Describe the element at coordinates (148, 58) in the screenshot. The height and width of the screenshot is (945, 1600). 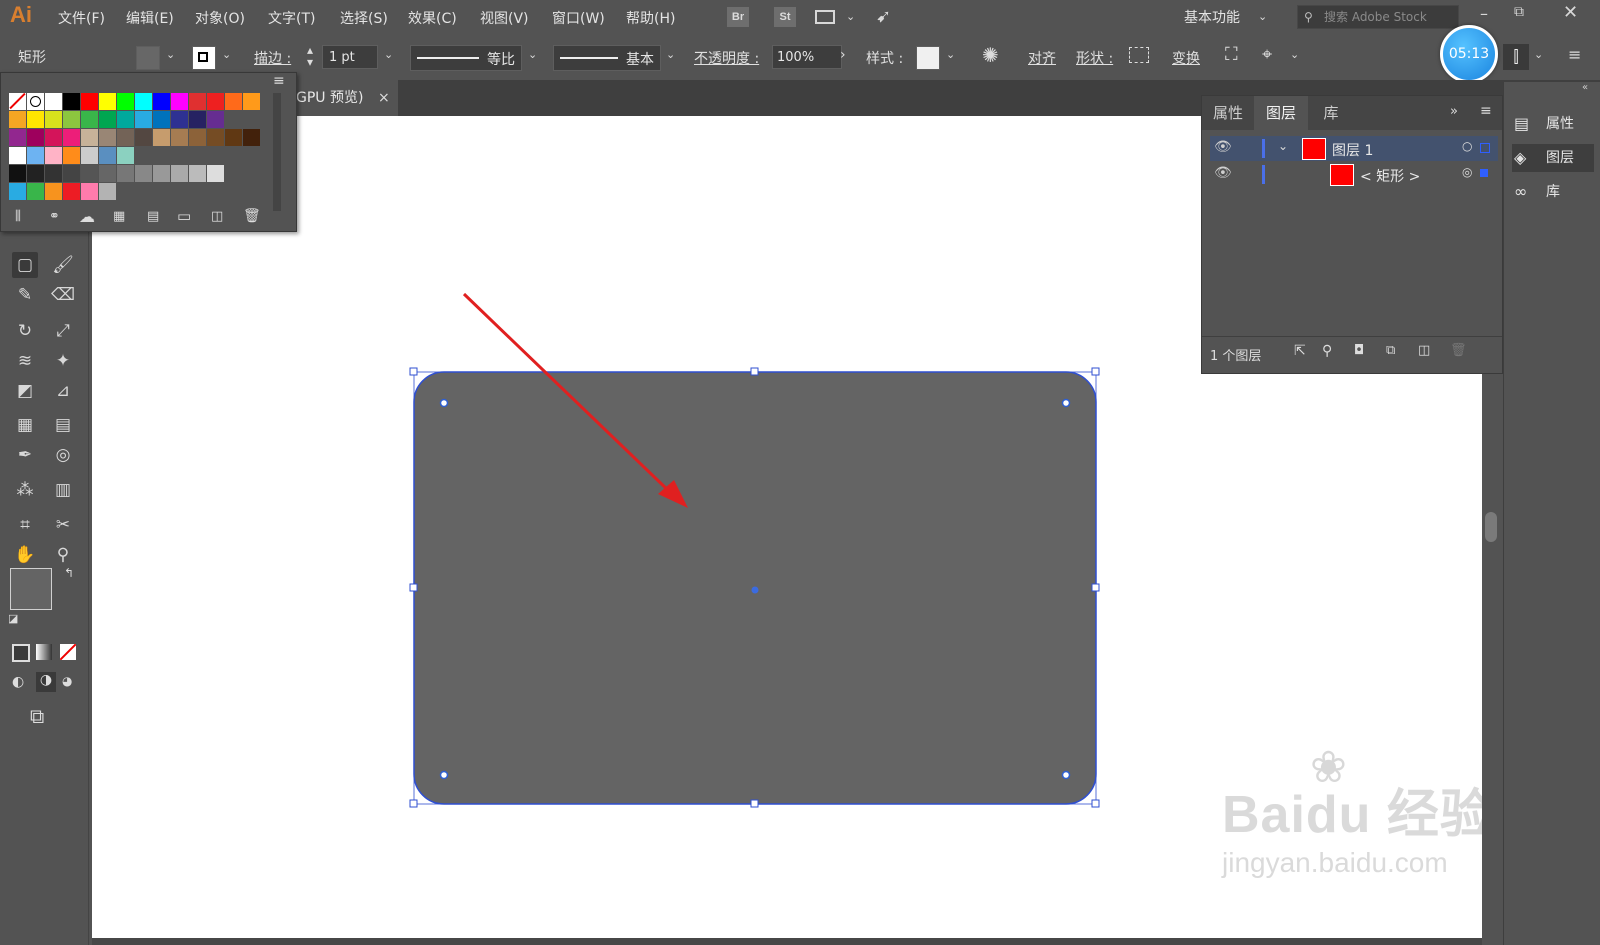
I see `fill-swatch` at that location.